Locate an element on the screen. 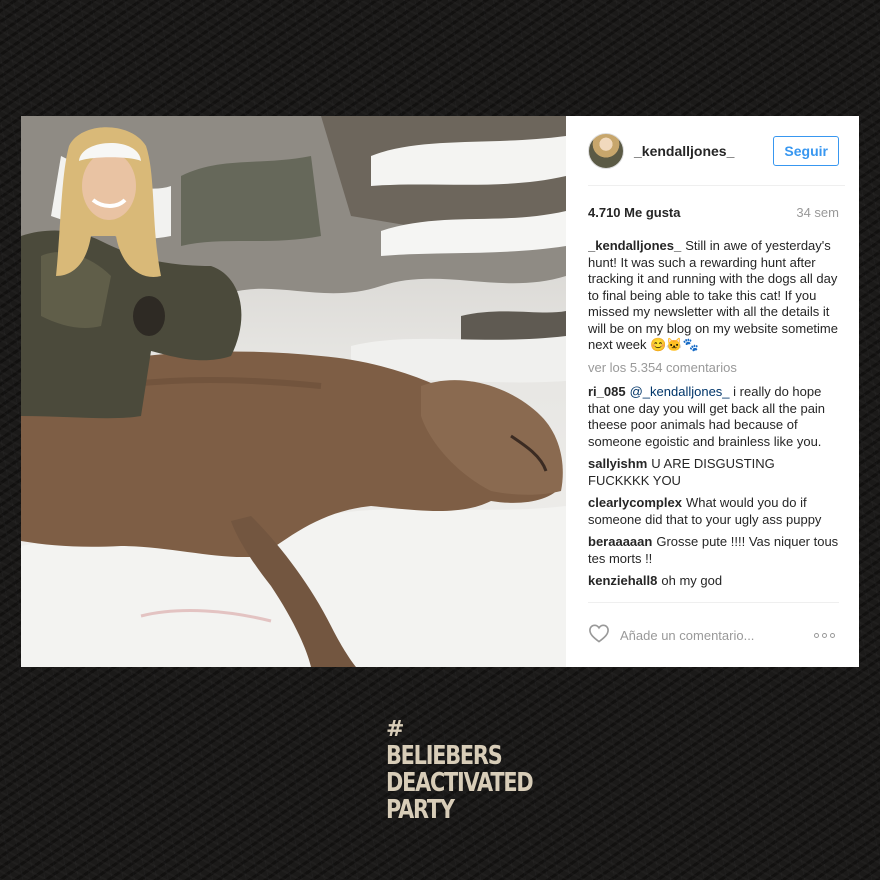  view-all-comments-link: ver los 5.354 comentarios is located at coordinates (713, 368).